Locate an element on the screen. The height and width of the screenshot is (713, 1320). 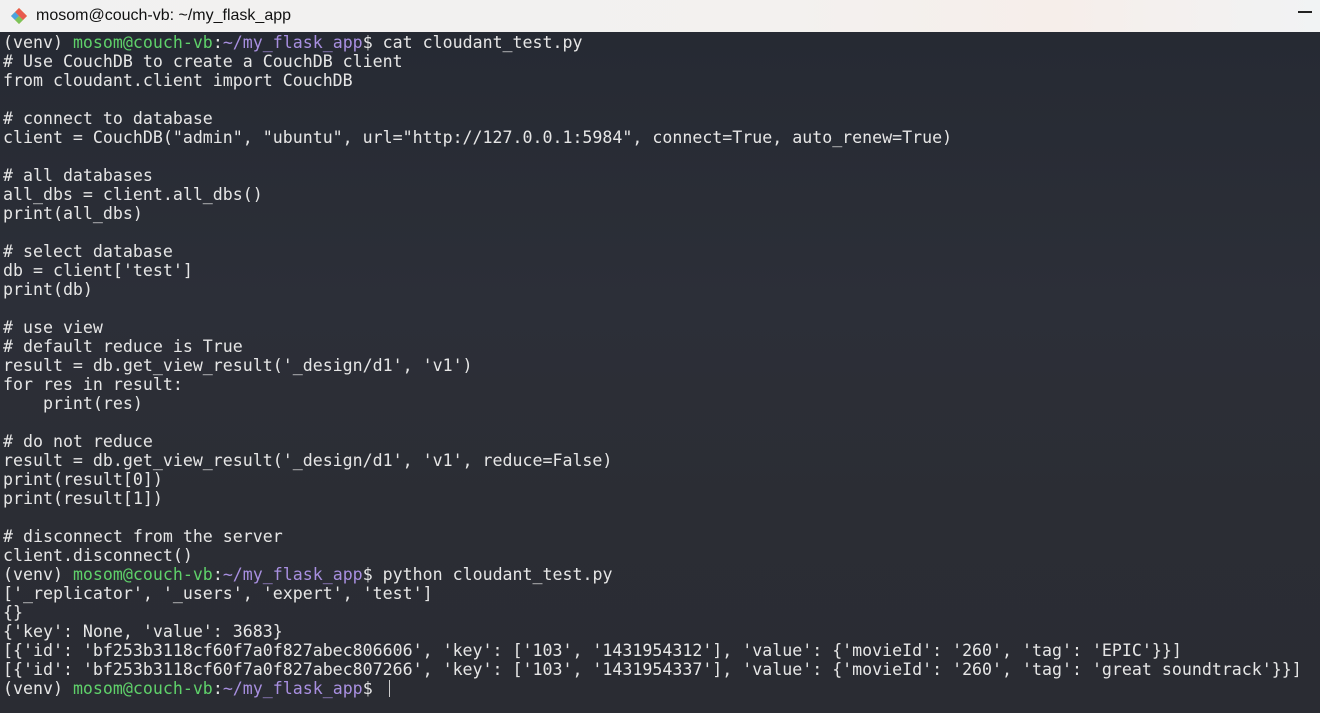
output-line: # all databases is located at coordinates (78, 175).